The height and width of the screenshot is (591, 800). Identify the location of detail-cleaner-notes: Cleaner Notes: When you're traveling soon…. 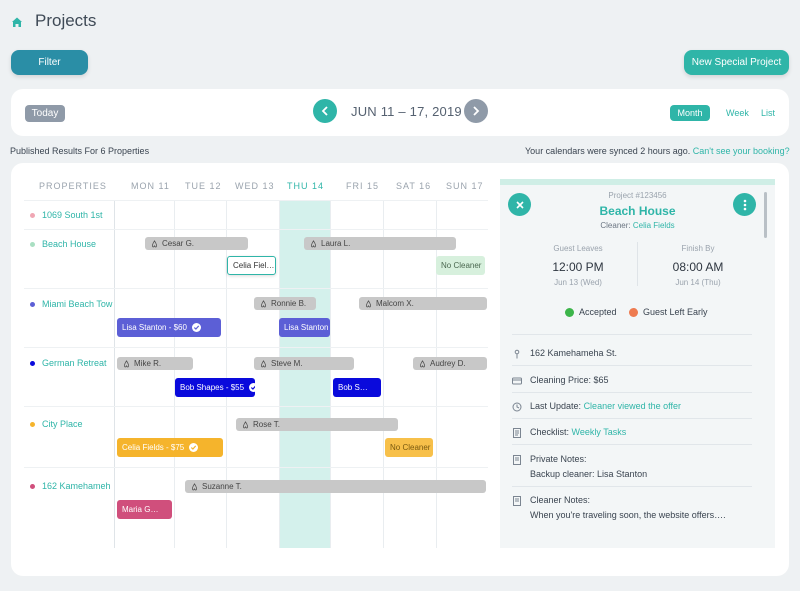
(619, 507).